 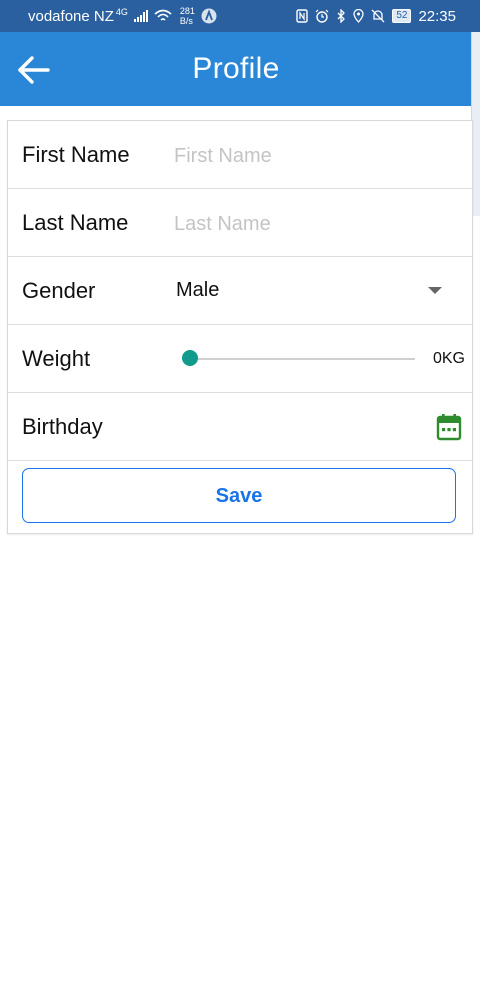 I want to click on carrier-name: vodafone NZ, so click(x=71, y=16).